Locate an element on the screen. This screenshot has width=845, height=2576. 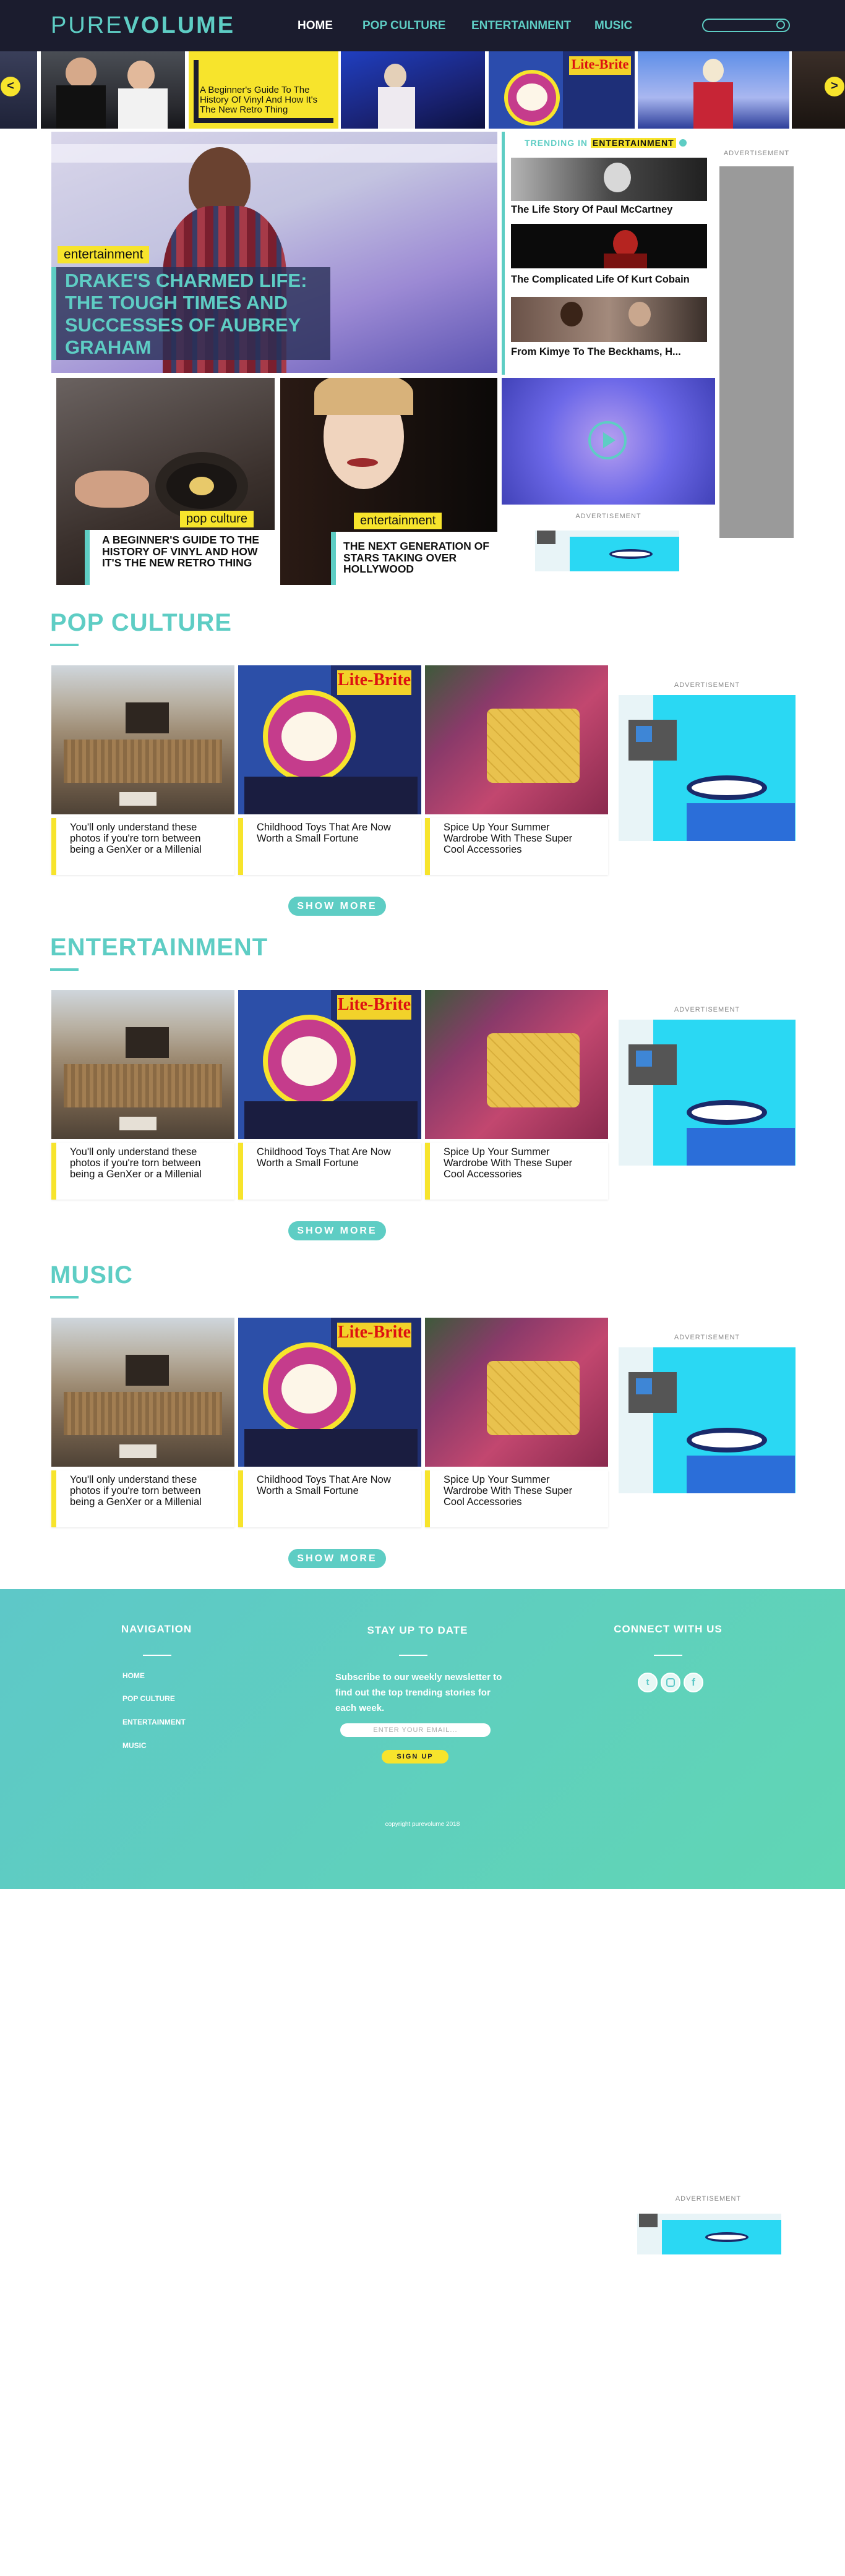
feature-category-tag: entertainment is located at coordinates (398, 521).